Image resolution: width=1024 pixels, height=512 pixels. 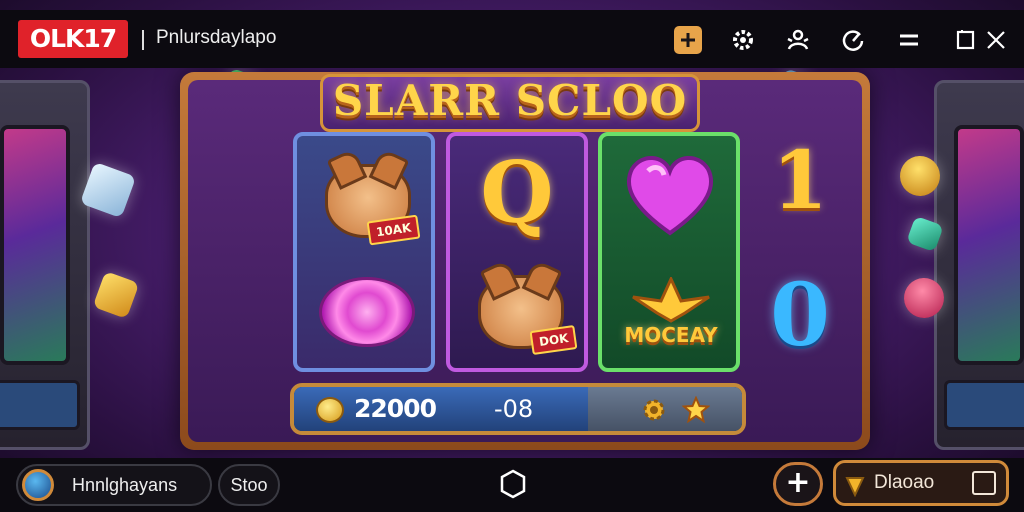 I want to click on wallet-label: Dlaoao, so click(x=904, y=482).